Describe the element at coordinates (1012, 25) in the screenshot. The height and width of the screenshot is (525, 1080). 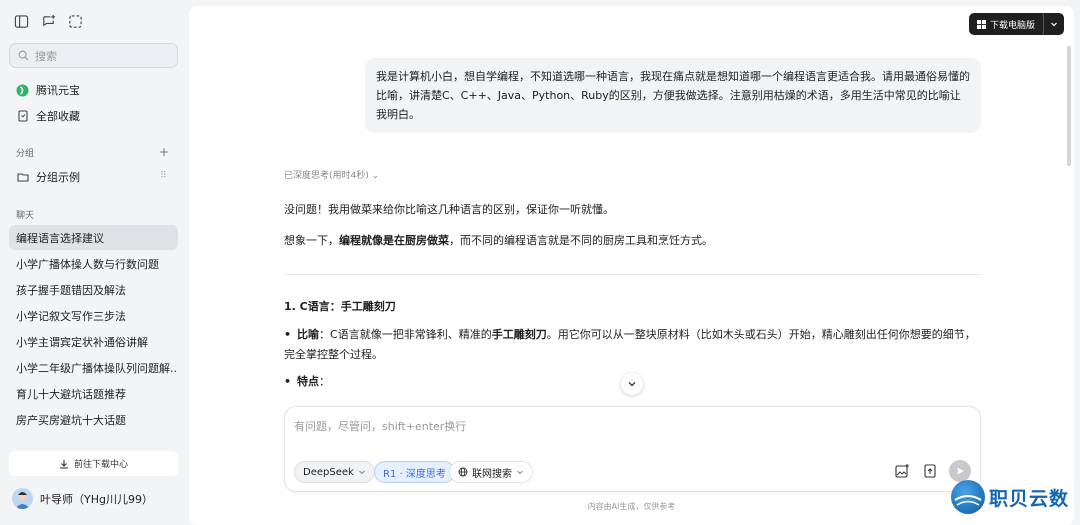
I see `download-pc-label: 下载电脑版` at that location.